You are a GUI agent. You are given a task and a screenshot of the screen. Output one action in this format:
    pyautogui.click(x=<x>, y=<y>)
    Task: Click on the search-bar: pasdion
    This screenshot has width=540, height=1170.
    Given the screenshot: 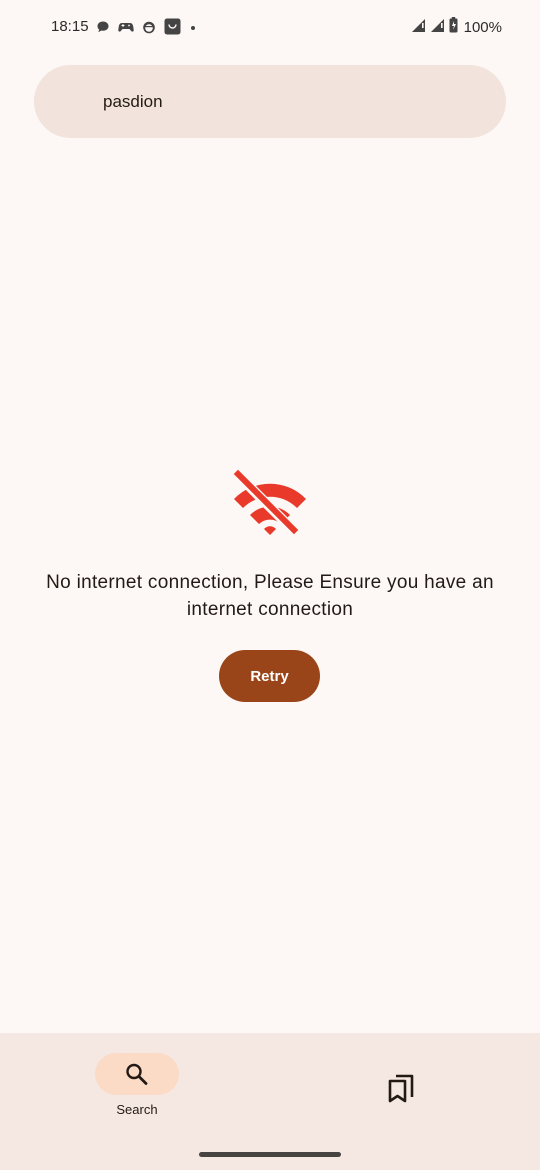 What is the action you would take?
    pyautogui.click(x=270, y=101)
    